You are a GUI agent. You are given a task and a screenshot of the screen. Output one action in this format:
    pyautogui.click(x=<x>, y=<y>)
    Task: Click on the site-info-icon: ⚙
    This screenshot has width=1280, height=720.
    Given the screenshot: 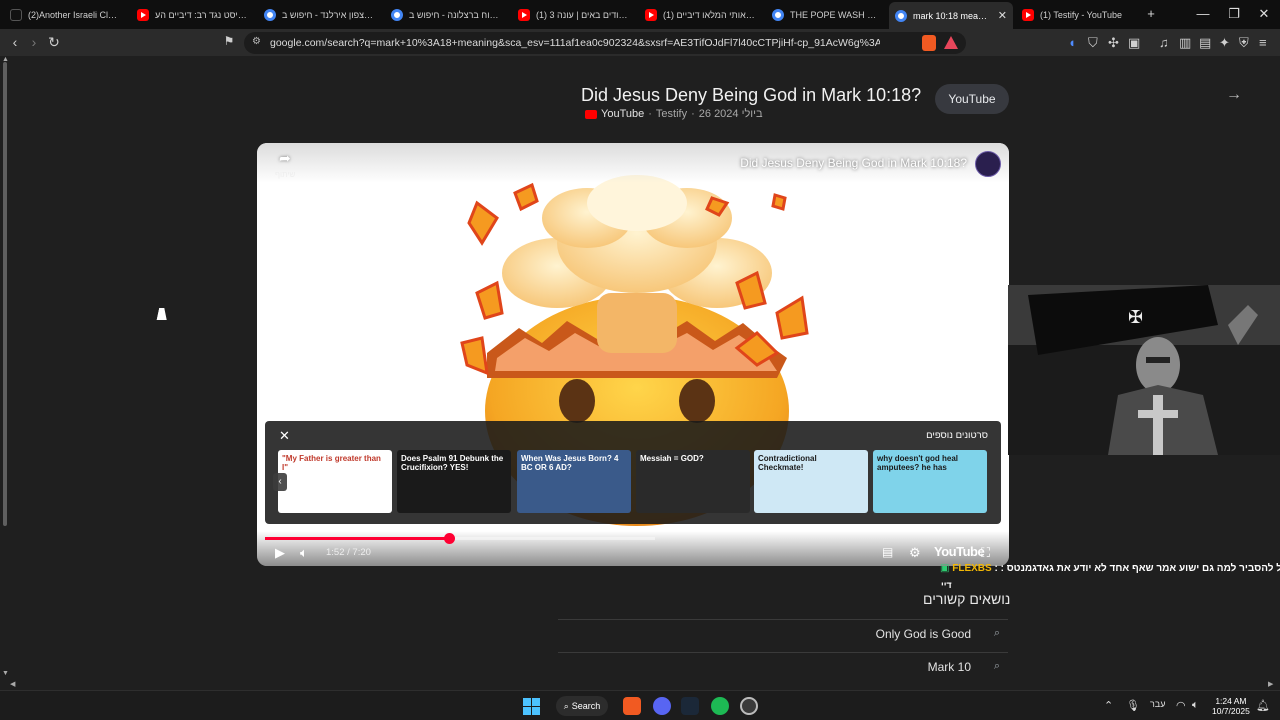 What is the action you would take?
    pyautogui.click(x=256, y=41)
    